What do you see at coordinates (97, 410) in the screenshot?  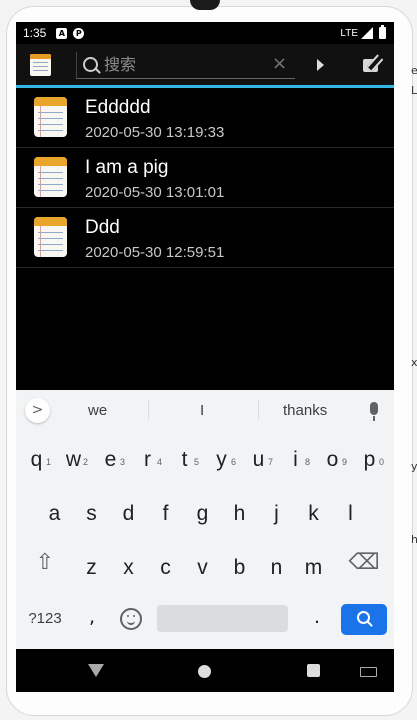 I see `suggestion-word: we` at bounding box center [97, 410].